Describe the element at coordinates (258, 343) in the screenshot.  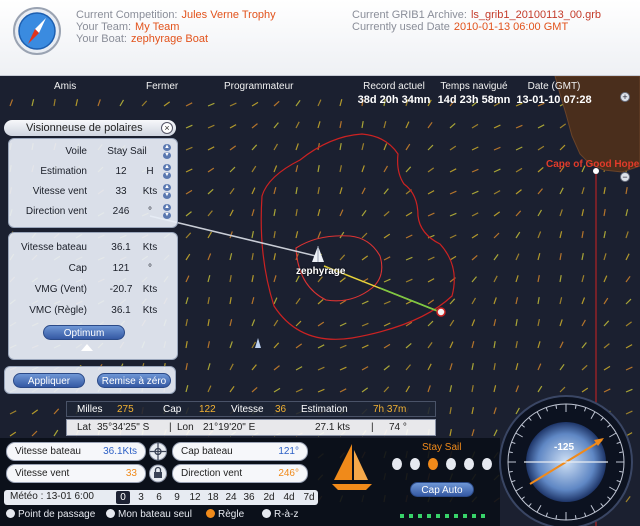
I see `other-boat-icon` at that location.